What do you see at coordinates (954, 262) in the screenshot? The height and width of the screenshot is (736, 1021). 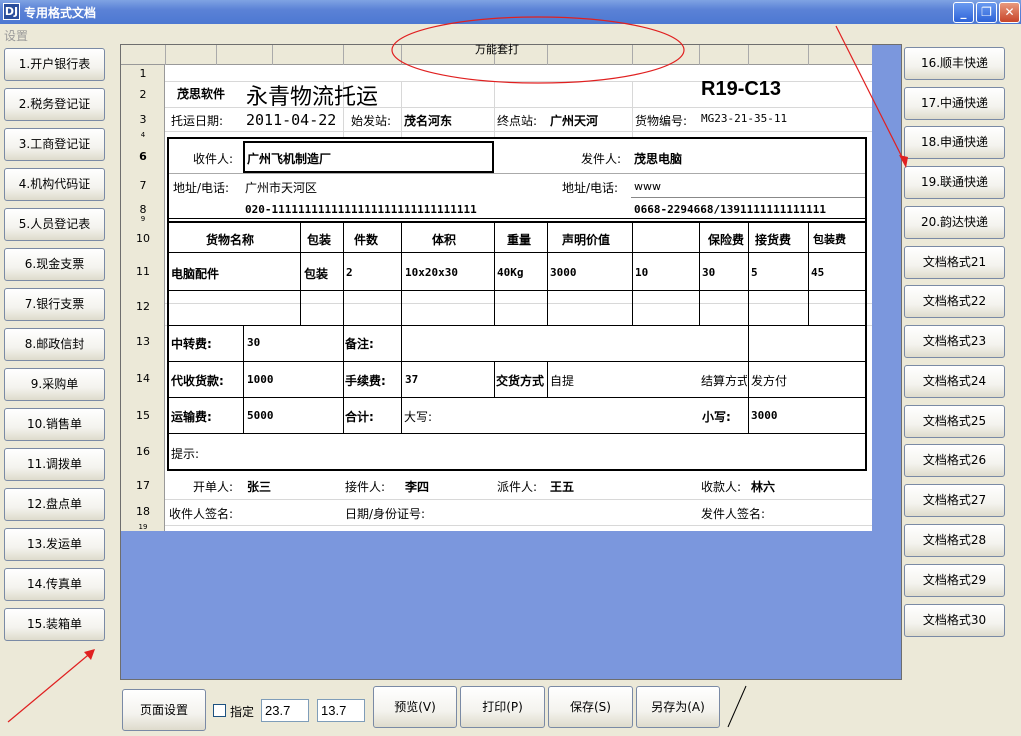 I see `doc-button-21: 文档格式21` at bounding box center [954, 262].